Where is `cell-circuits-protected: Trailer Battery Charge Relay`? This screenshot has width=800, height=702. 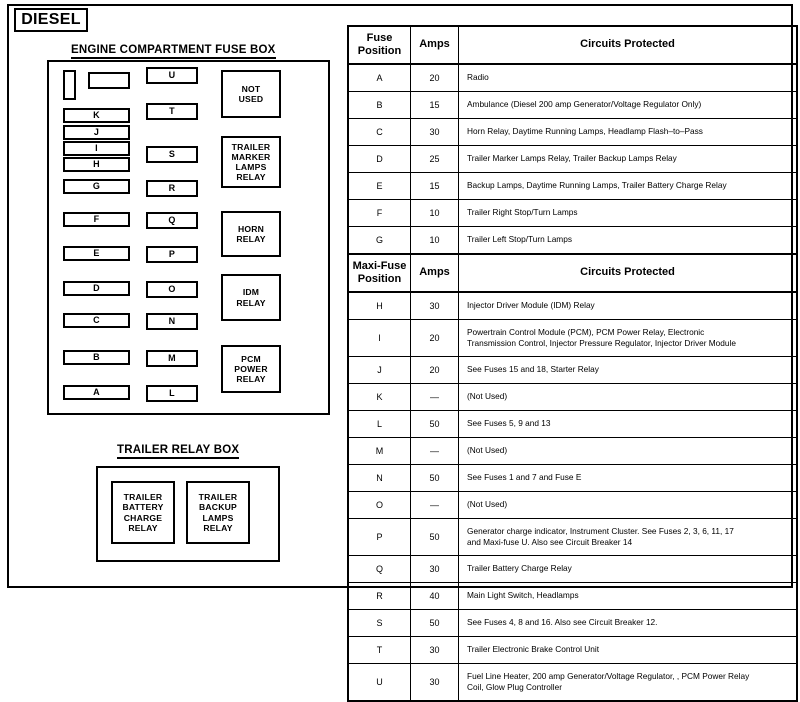 cell-circuits-protected: Trailer Battery Charge Relay is located at coordinates (628, 569).